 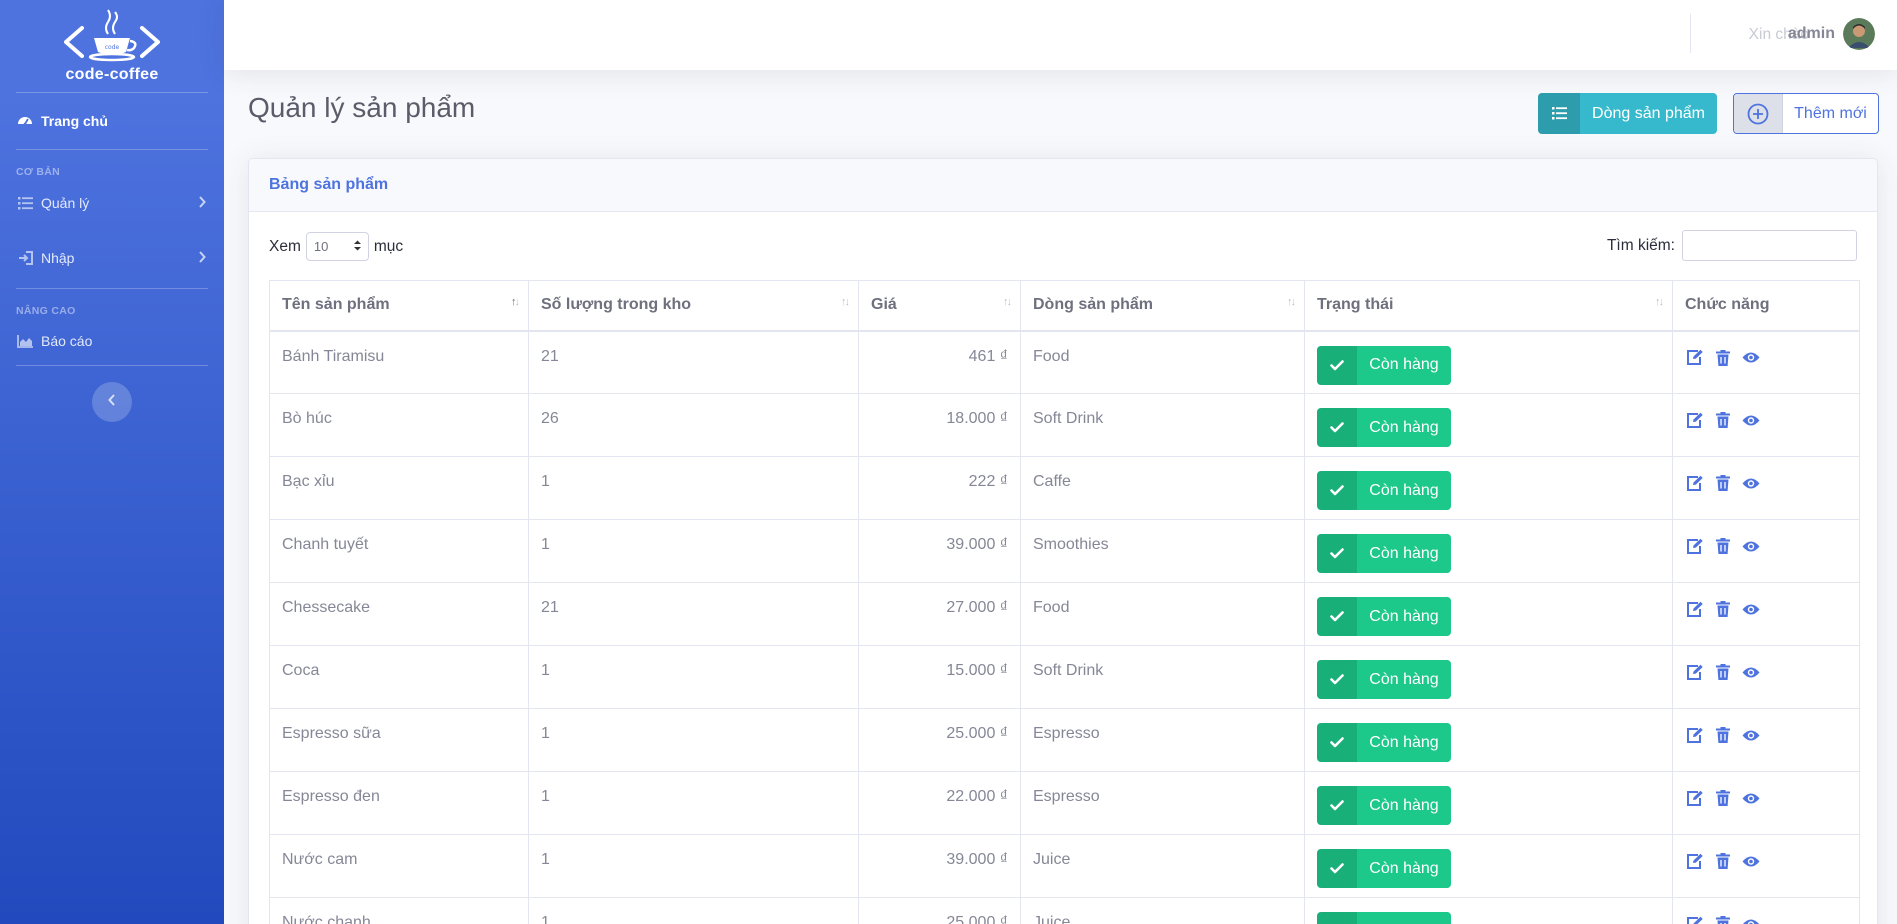 I want to click on sidebar-item-label: Báo cáo, so click(x=67, y=341).